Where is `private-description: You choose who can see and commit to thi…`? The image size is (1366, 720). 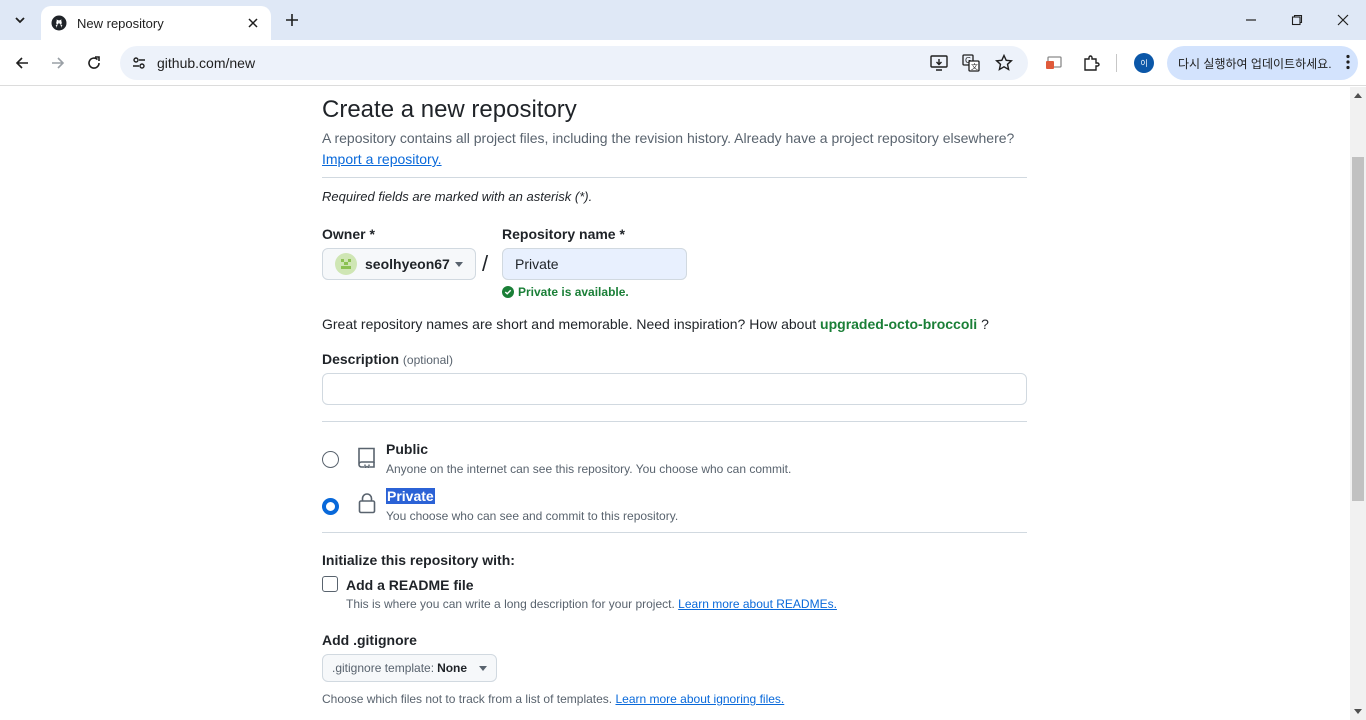 private-description: You choose who can see and commit to thi… is located at coordinates (532, 516).